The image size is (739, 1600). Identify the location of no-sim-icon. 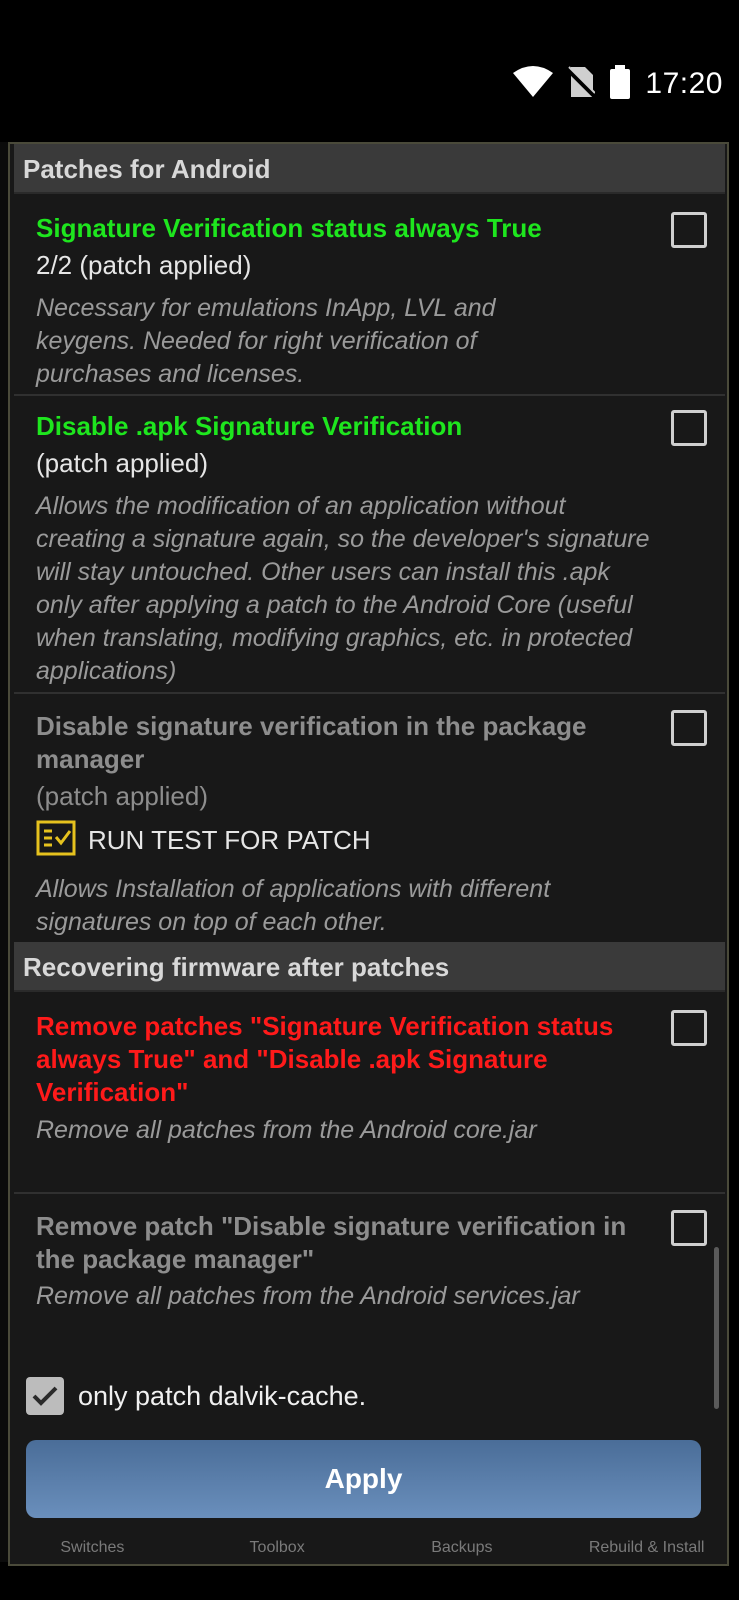
(581, 84).